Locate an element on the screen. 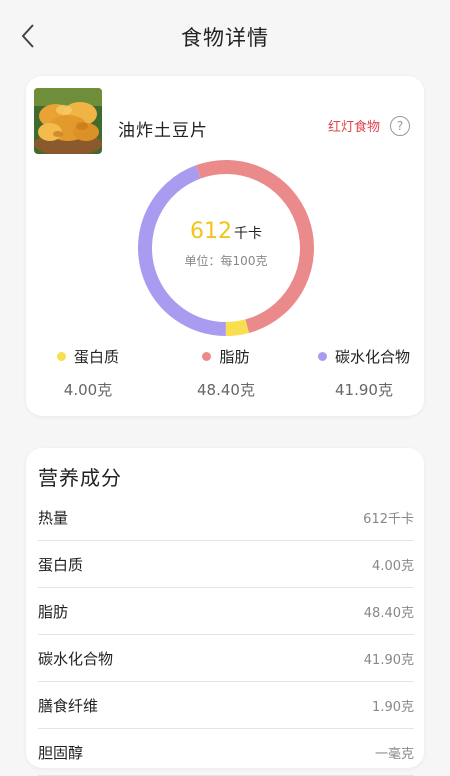 Image resolution: width=450 pixels, height=776 pixels. help-icon: ? is located at coordinates (400, 126).